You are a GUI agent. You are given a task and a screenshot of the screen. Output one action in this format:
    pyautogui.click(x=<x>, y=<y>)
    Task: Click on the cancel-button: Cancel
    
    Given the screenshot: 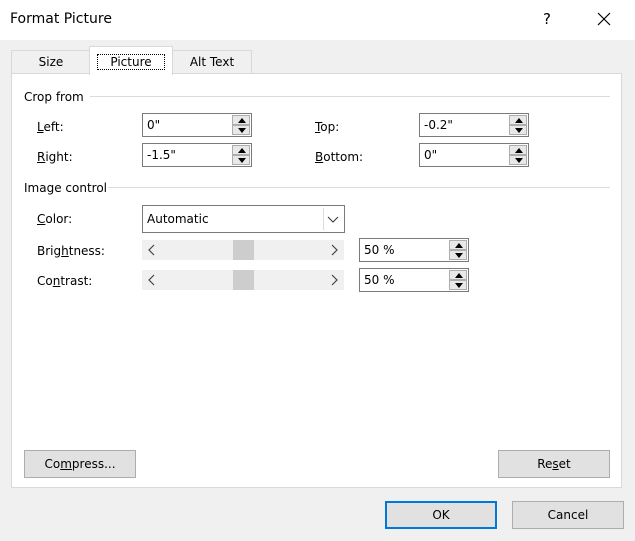 What is the action you would take?
    pyautogui.click(x=568, y=515)
    